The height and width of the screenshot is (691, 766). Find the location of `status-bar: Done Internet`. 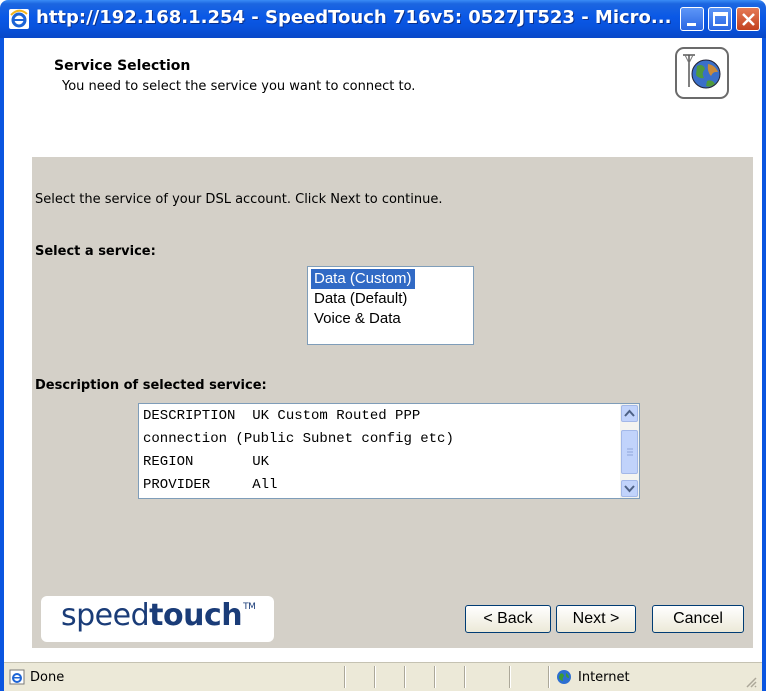

status-bar: Done Internet is located at coordinates (383, 676).